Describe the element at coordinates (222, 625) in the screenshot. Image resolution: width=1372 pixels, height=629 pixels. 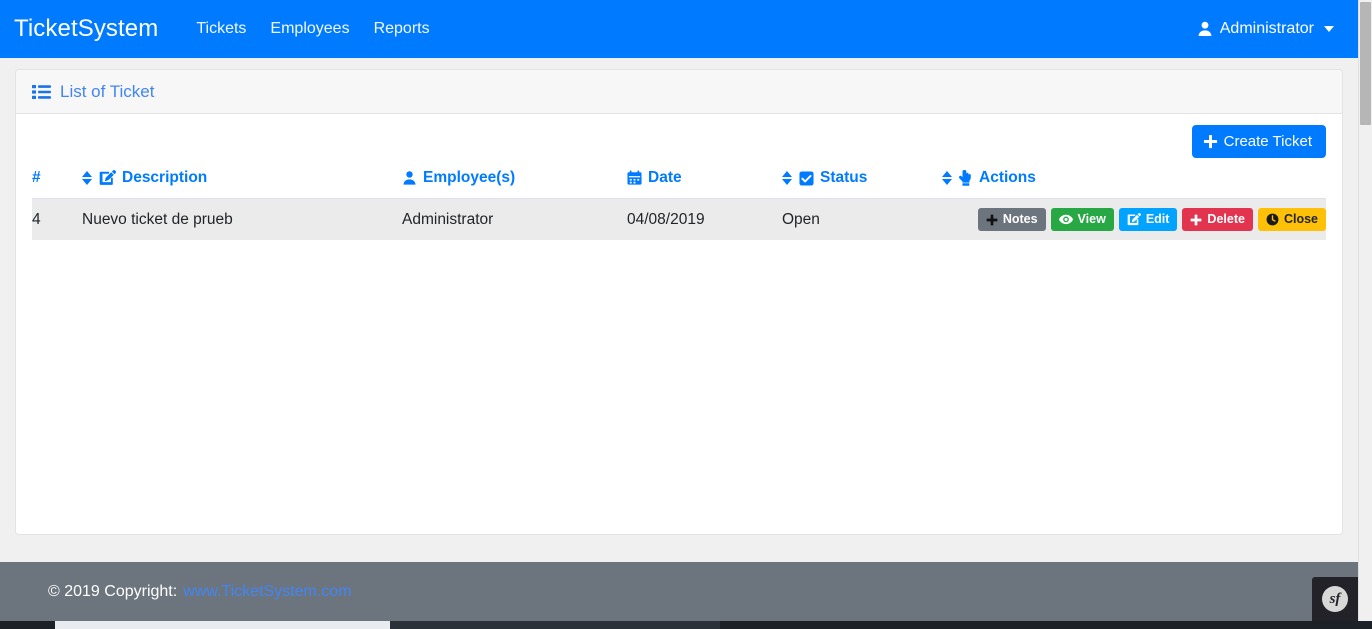
I see `horizontal-scrollbar-thumb` at that location.